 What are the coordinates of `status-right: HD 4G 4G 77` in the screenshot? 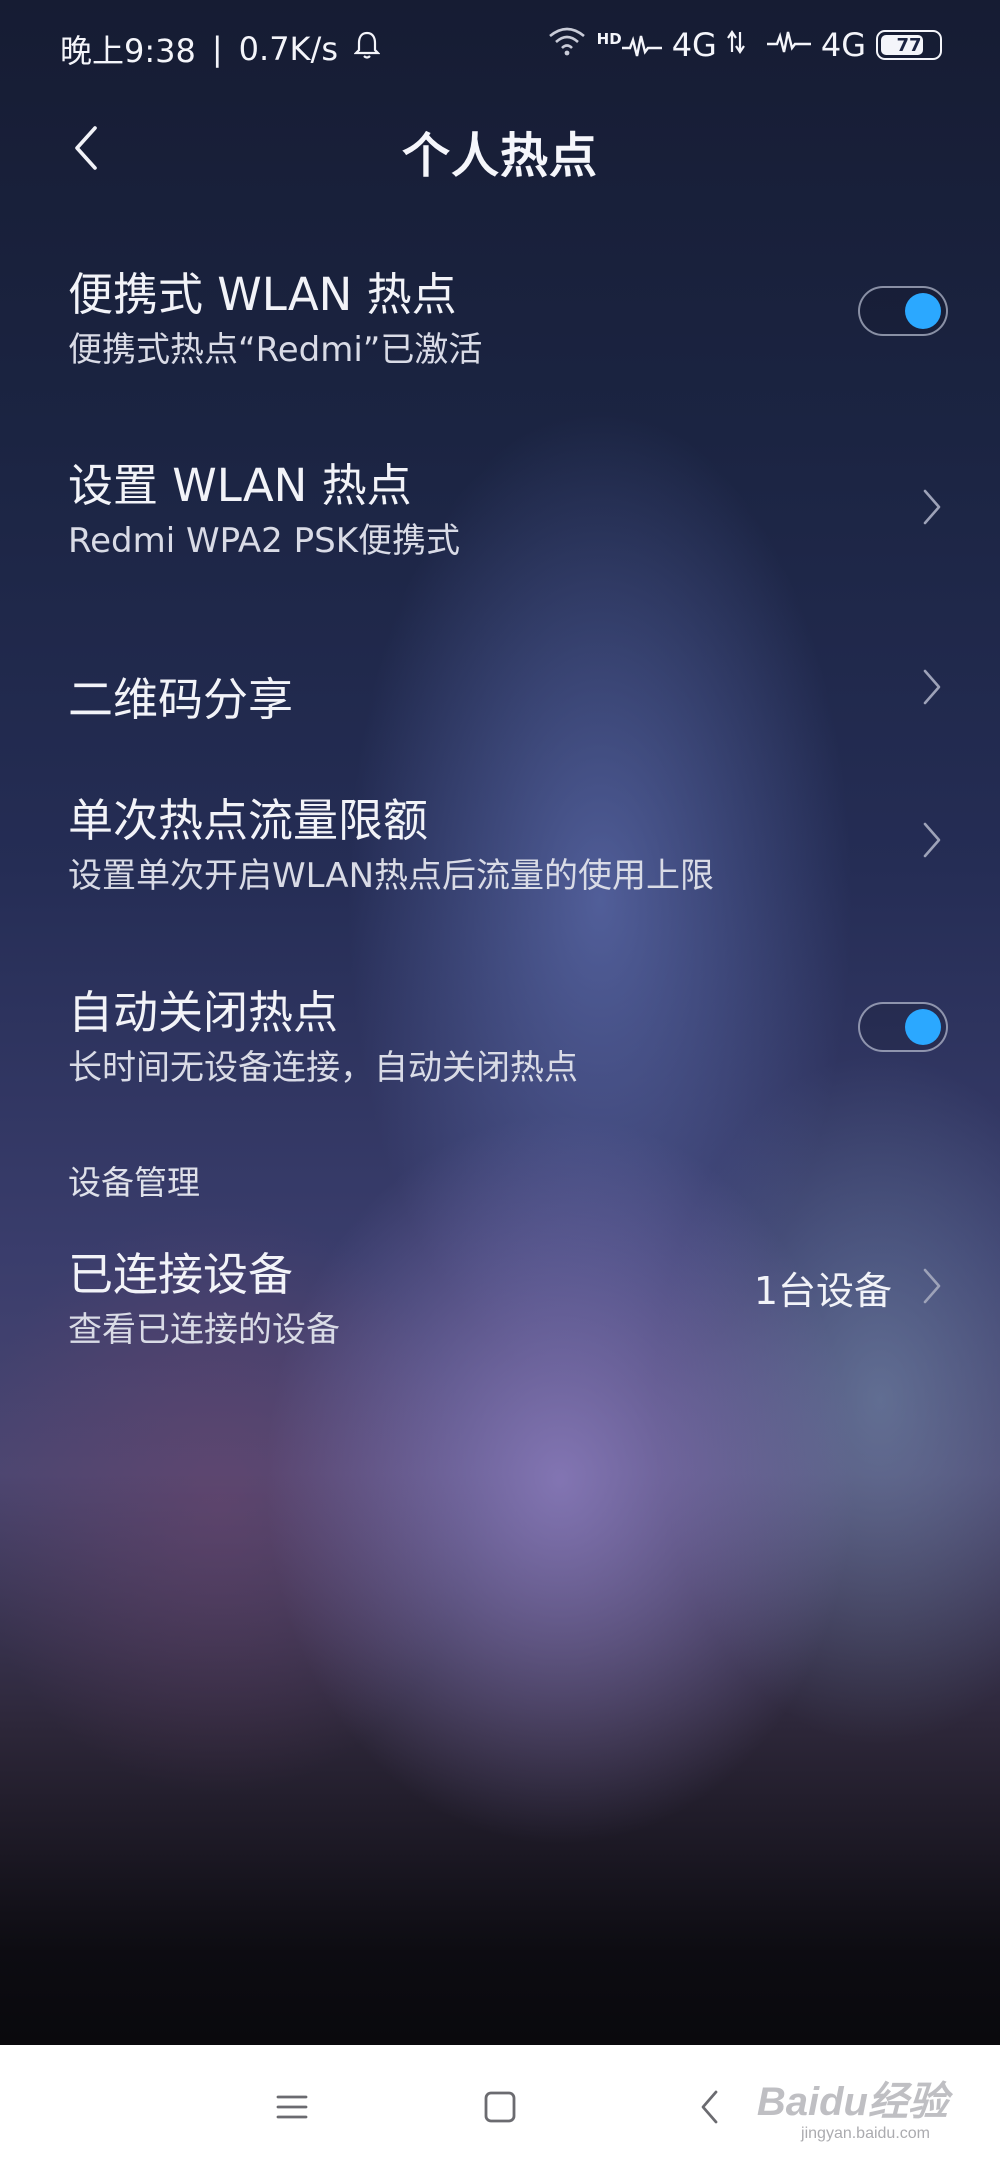 It's located at (744, 45).